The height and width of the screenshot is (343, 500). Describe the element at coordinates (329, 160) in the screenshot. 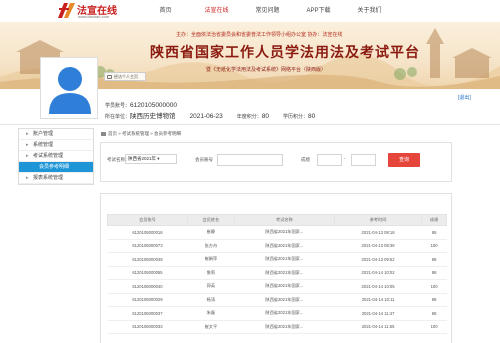

I see `score-min-input` at that location.